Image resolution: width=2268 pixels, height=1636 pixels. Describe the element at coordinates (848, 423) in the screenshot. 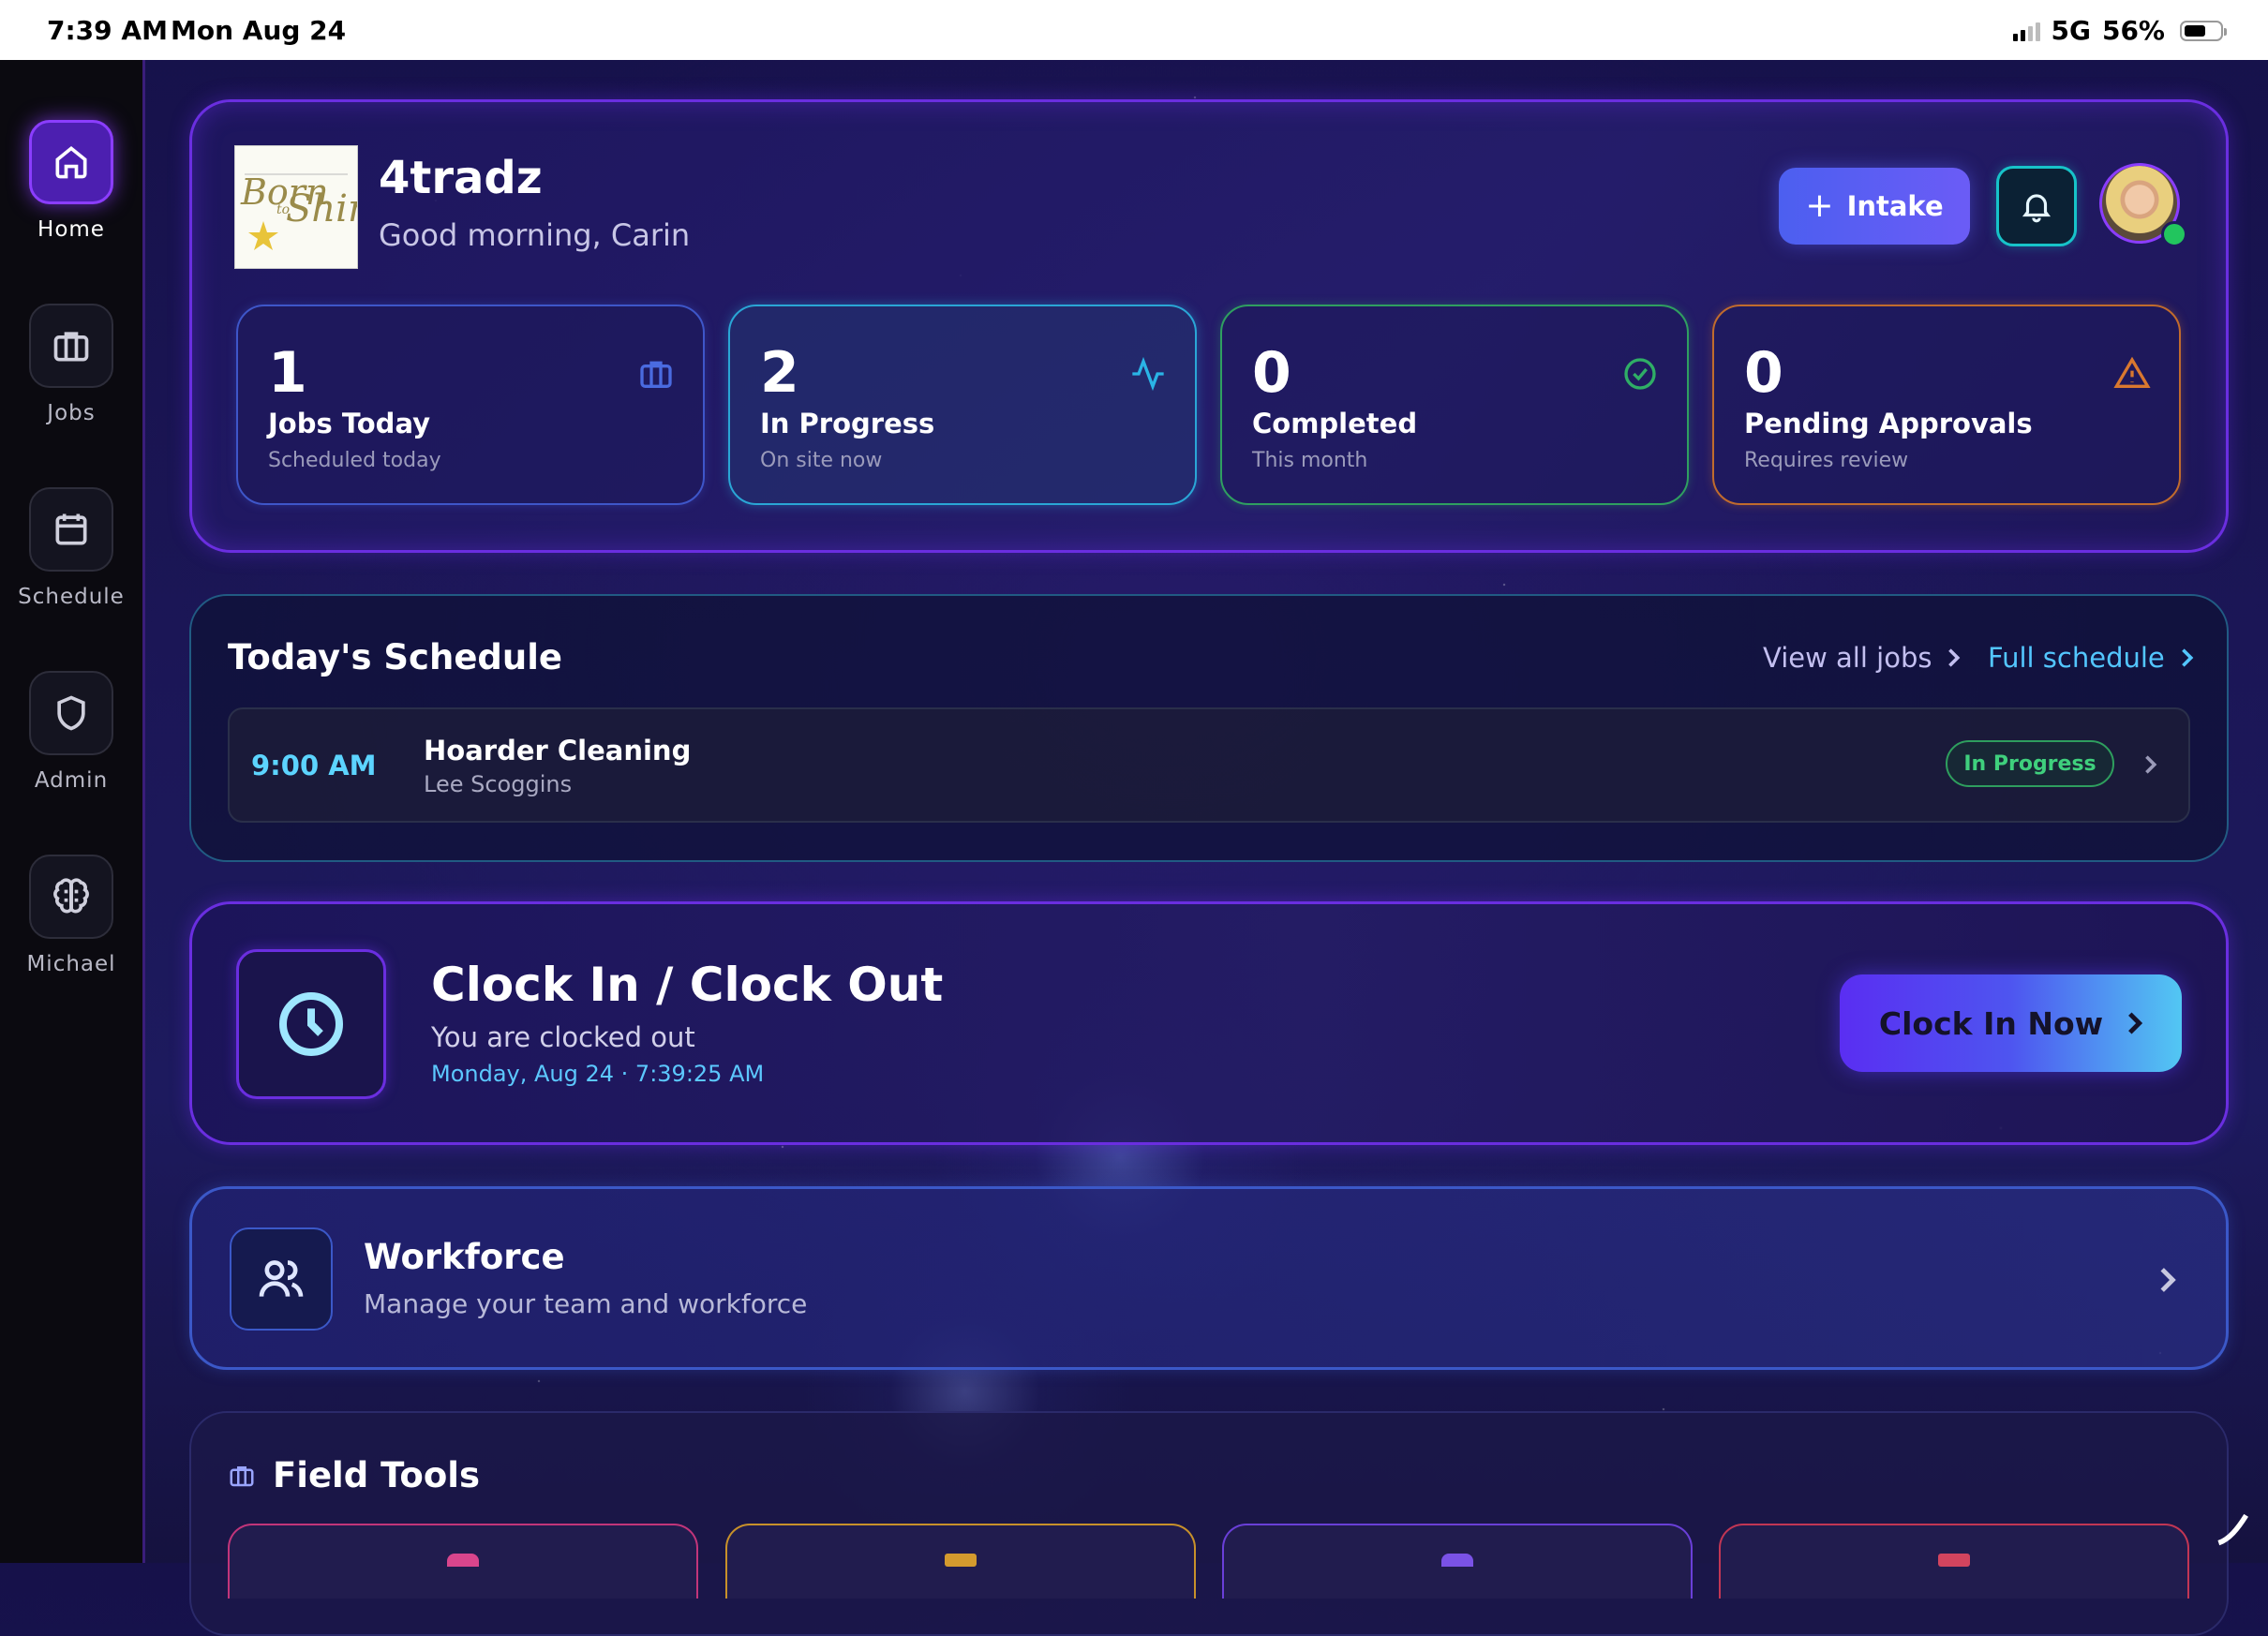

I see `stat-title: In Progress` at that location.